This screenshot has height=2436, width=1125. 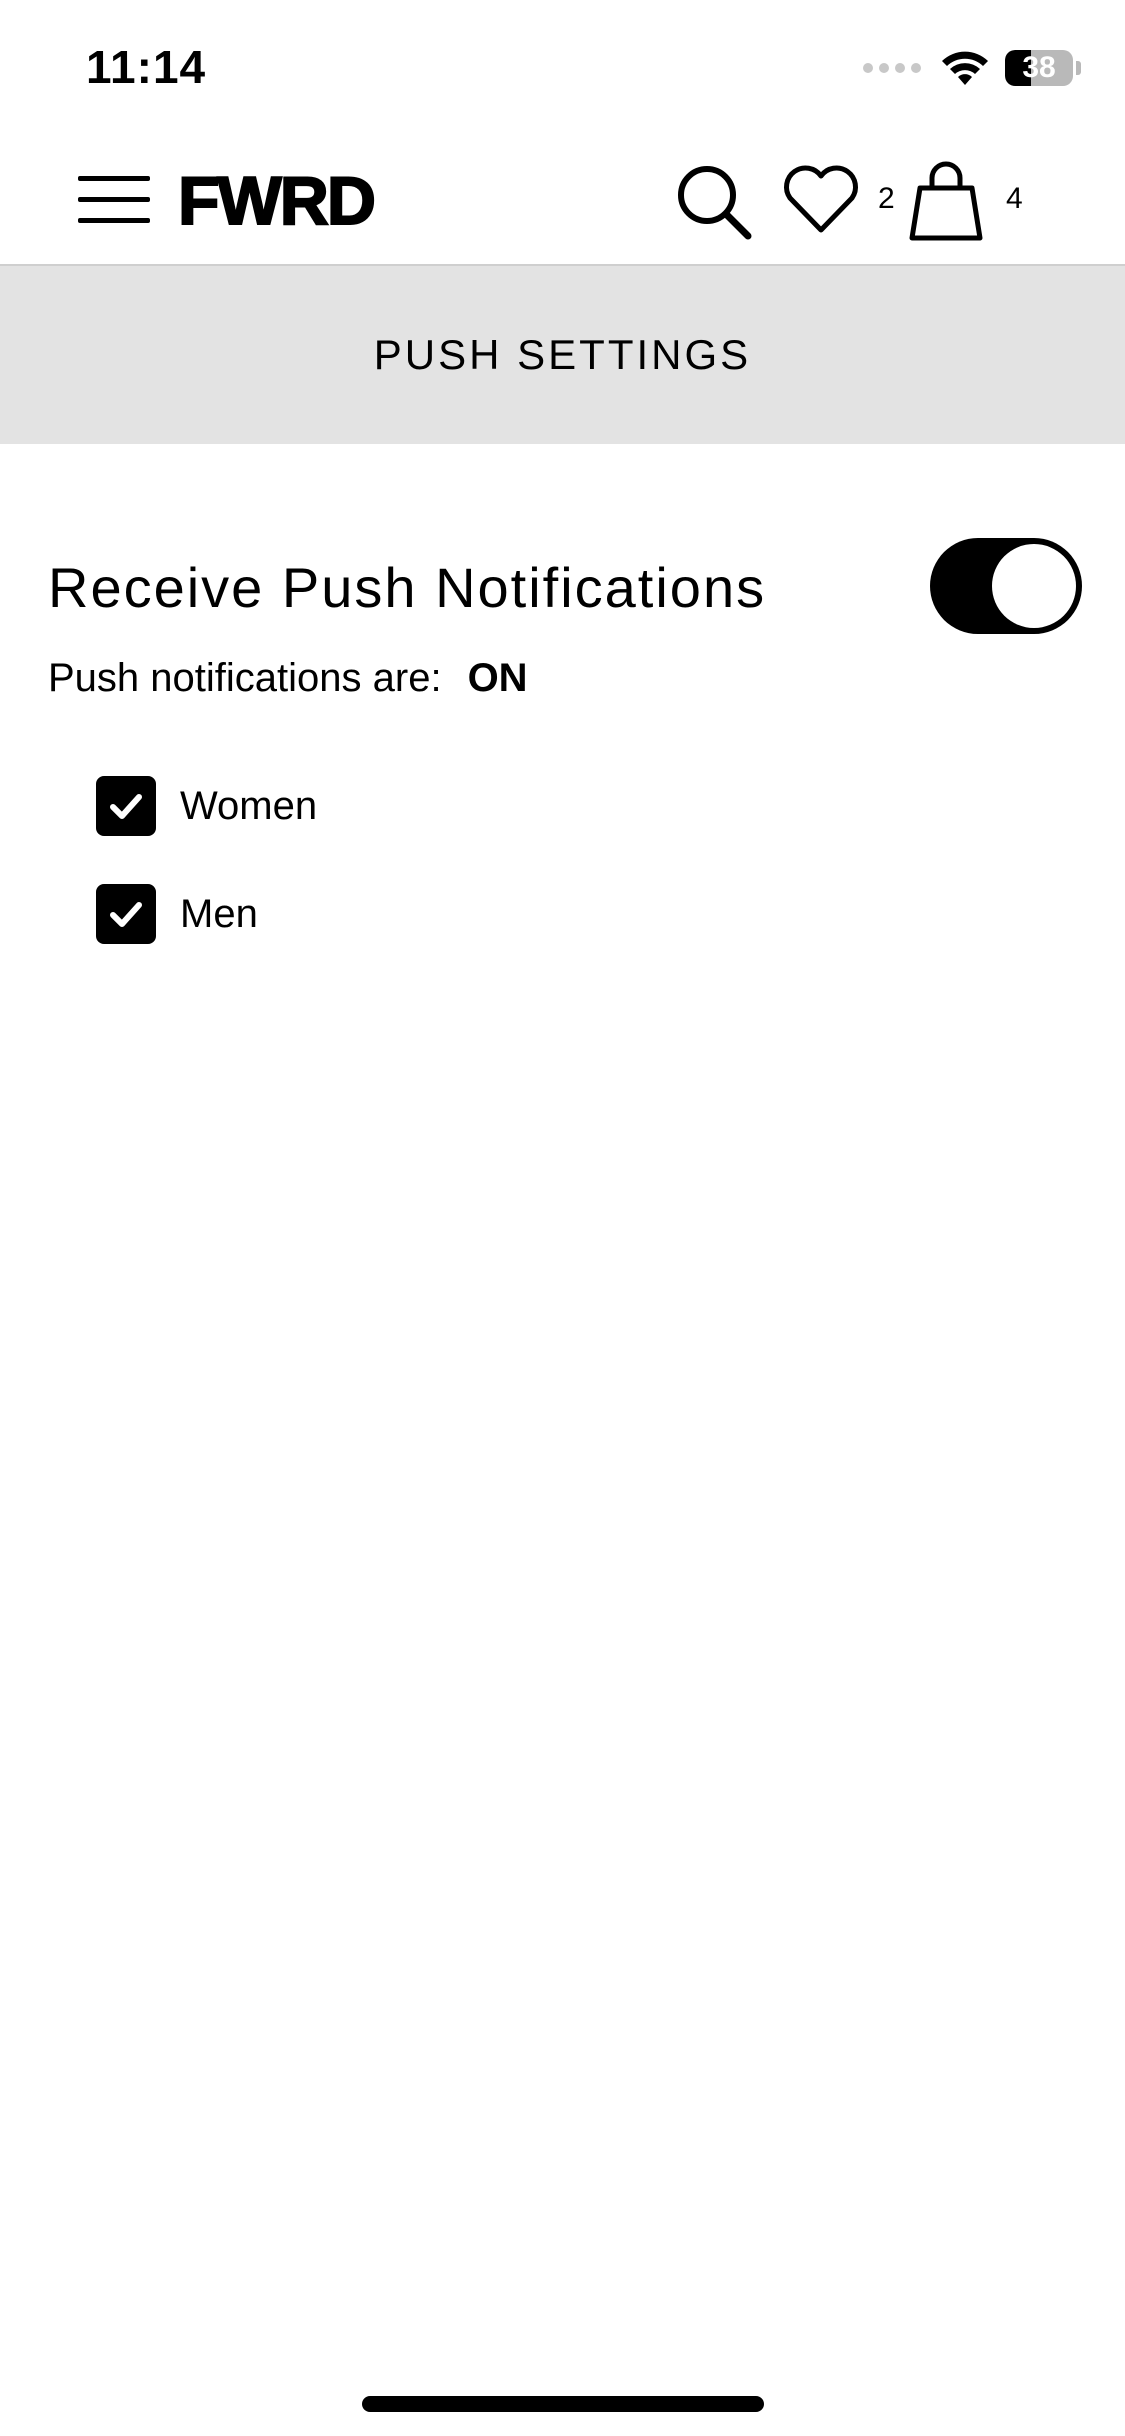 What do you see at coordinates (407, 587) in the screenshot?
I see `receive-push-label: Receive Push Notifications` at bounding box center [407, 587].